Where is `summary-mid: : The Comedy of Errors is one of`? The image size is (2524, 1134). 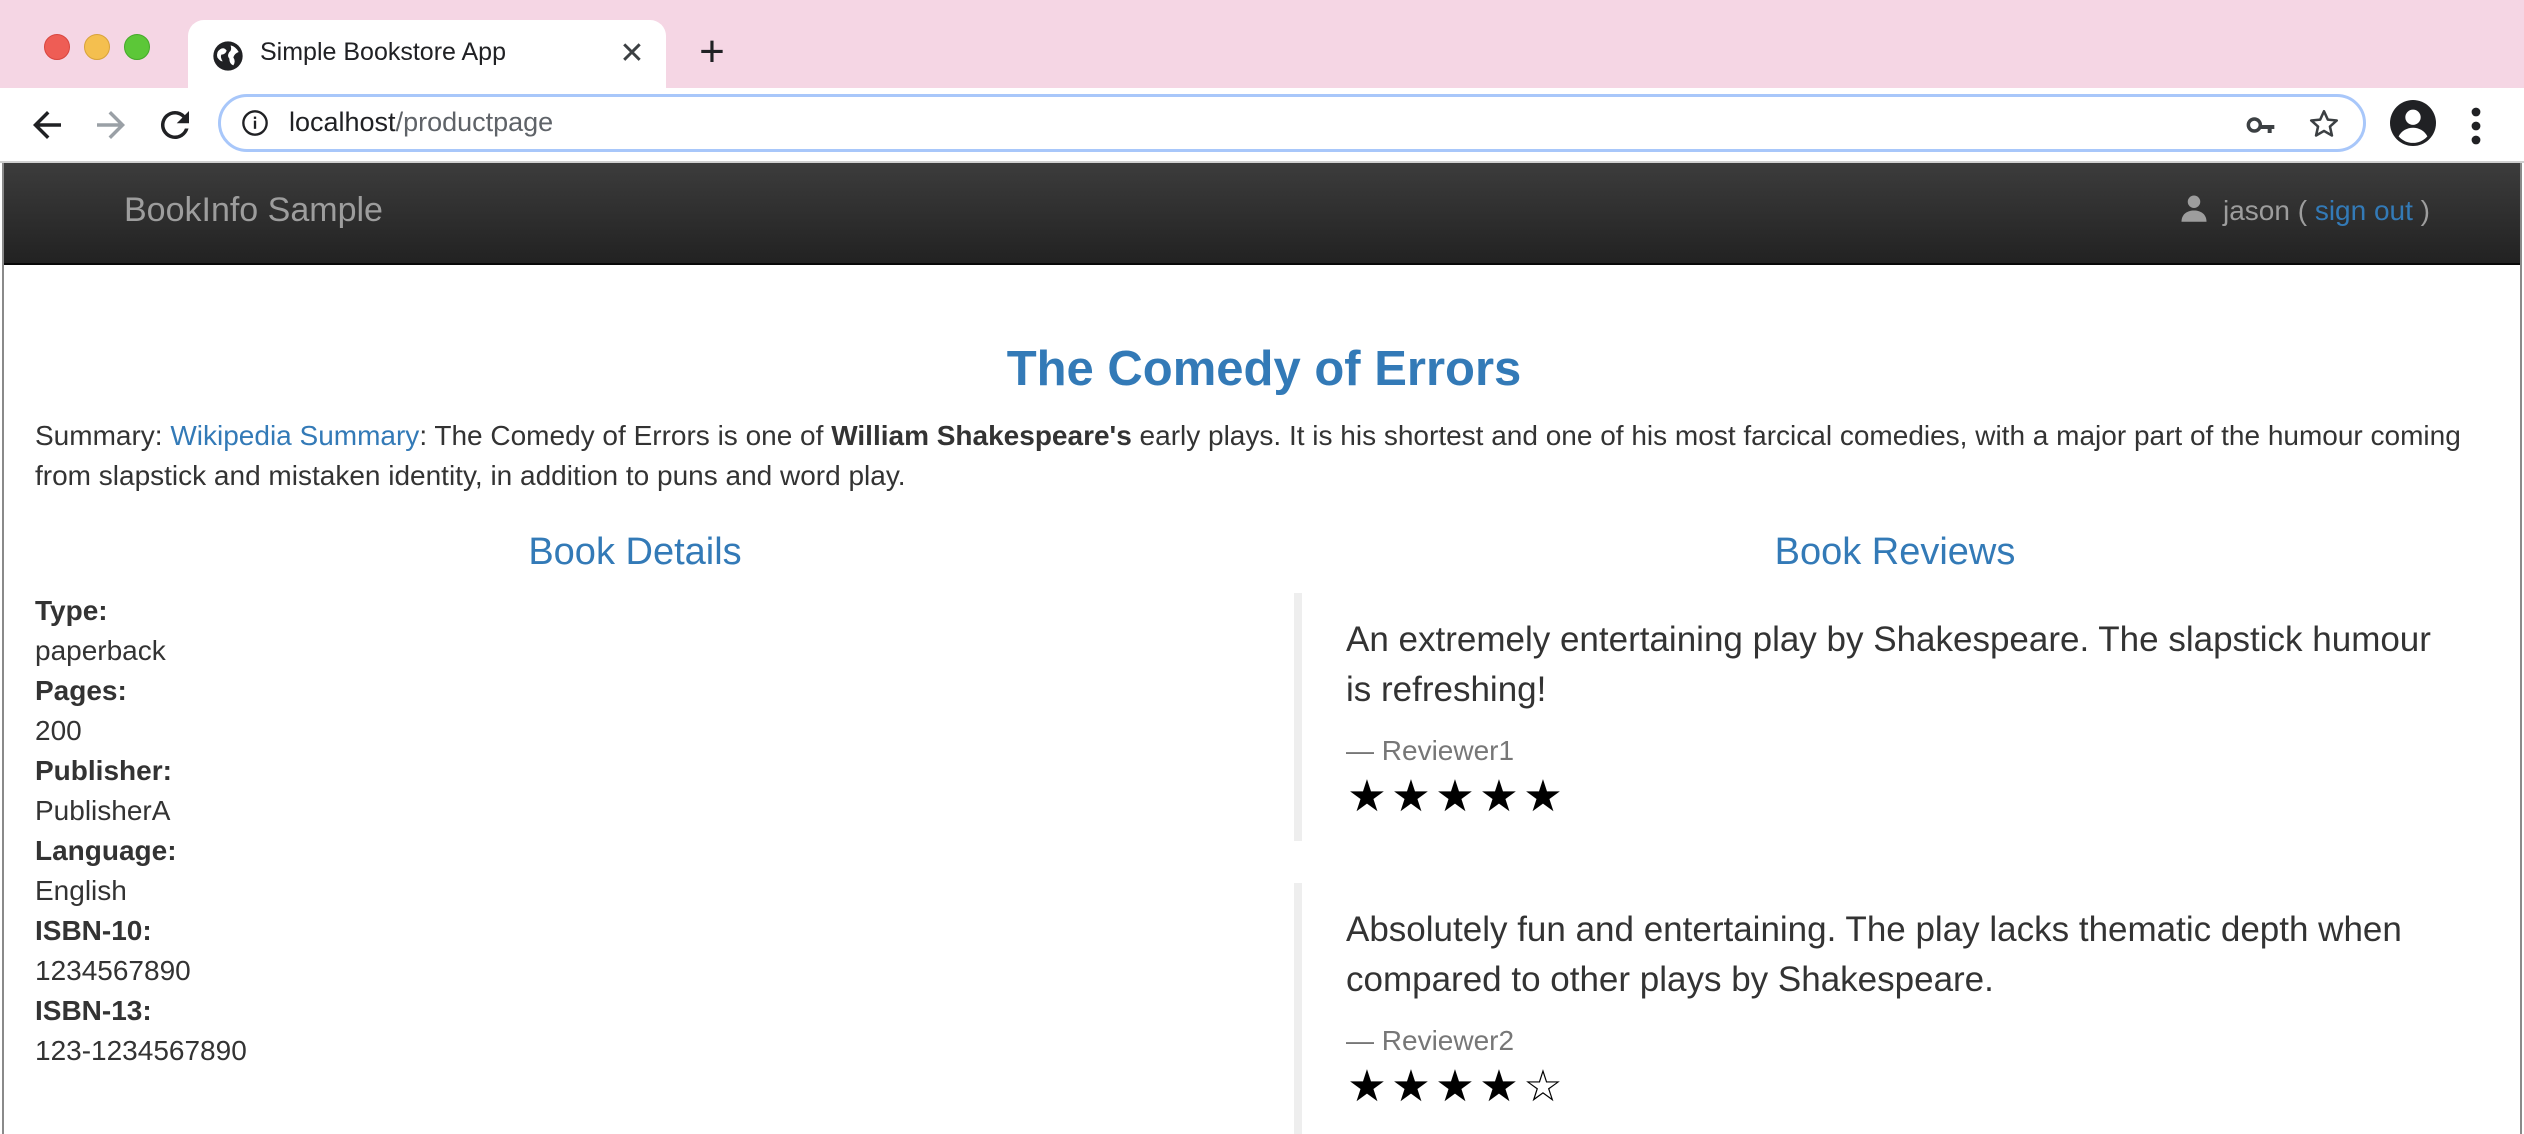 summary-mid: : The Comedy of Errors is one of is located at coordinates (625, 435).